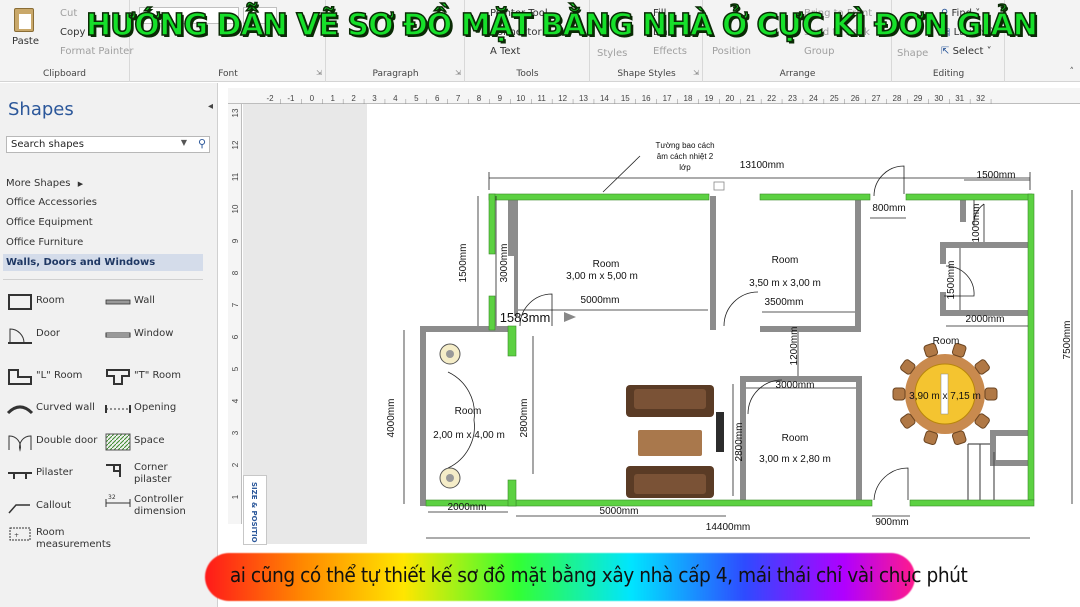  What do you see at coordinates (602, 276) in the screenshot?
I see `room1-size: 3,00 m x 5,00 m` at bounding box center [602, 276].